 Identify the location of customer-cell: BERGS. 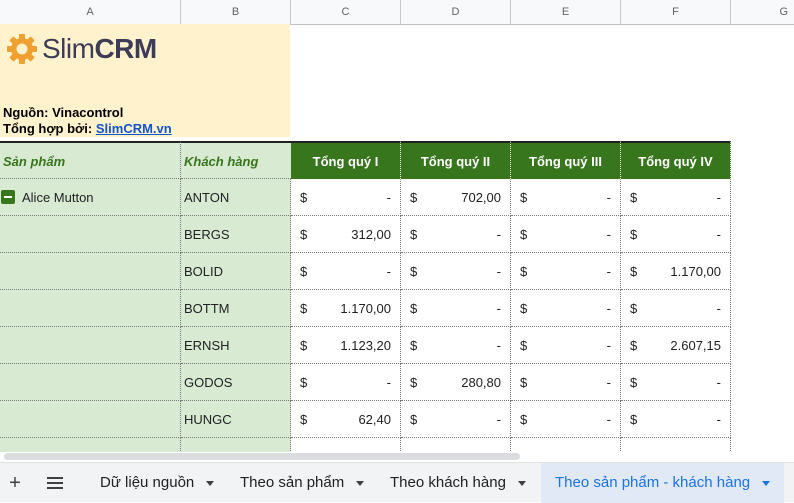
(236, 234).